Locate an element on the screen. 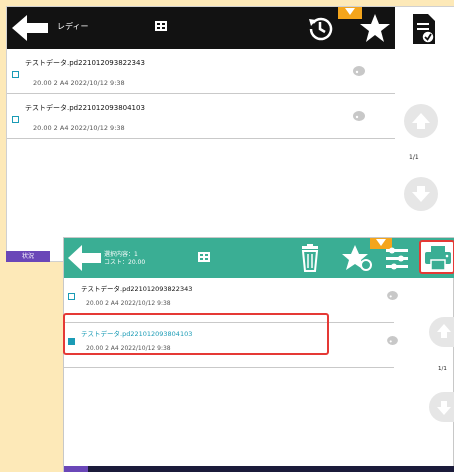  selection-cost: コスト：20.00 is located at coordinates (125, 262).